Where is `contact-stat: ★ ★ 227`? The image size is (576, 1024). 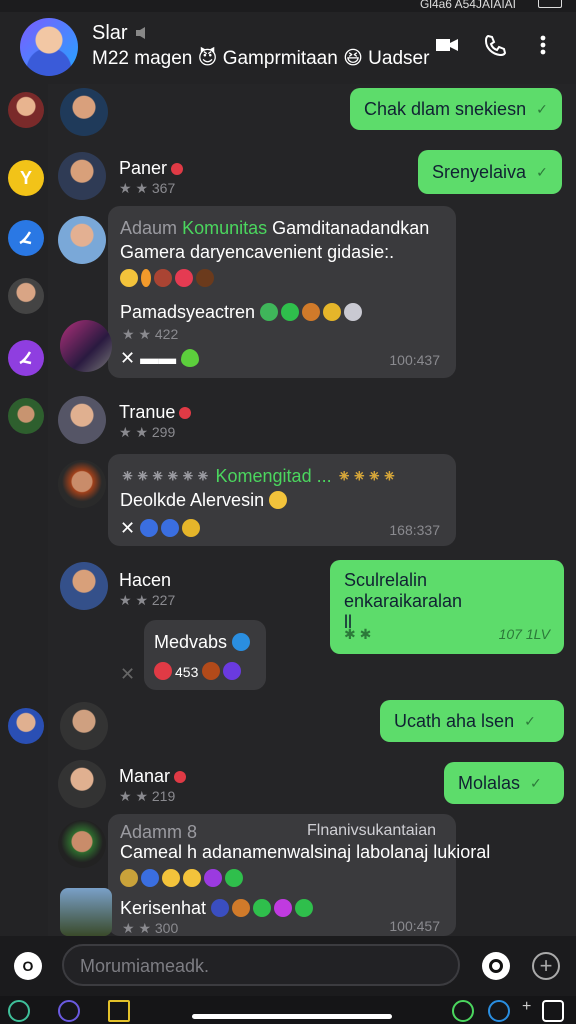
contact-stat: ★ ★ 227 is located at coordinates (147, 600).